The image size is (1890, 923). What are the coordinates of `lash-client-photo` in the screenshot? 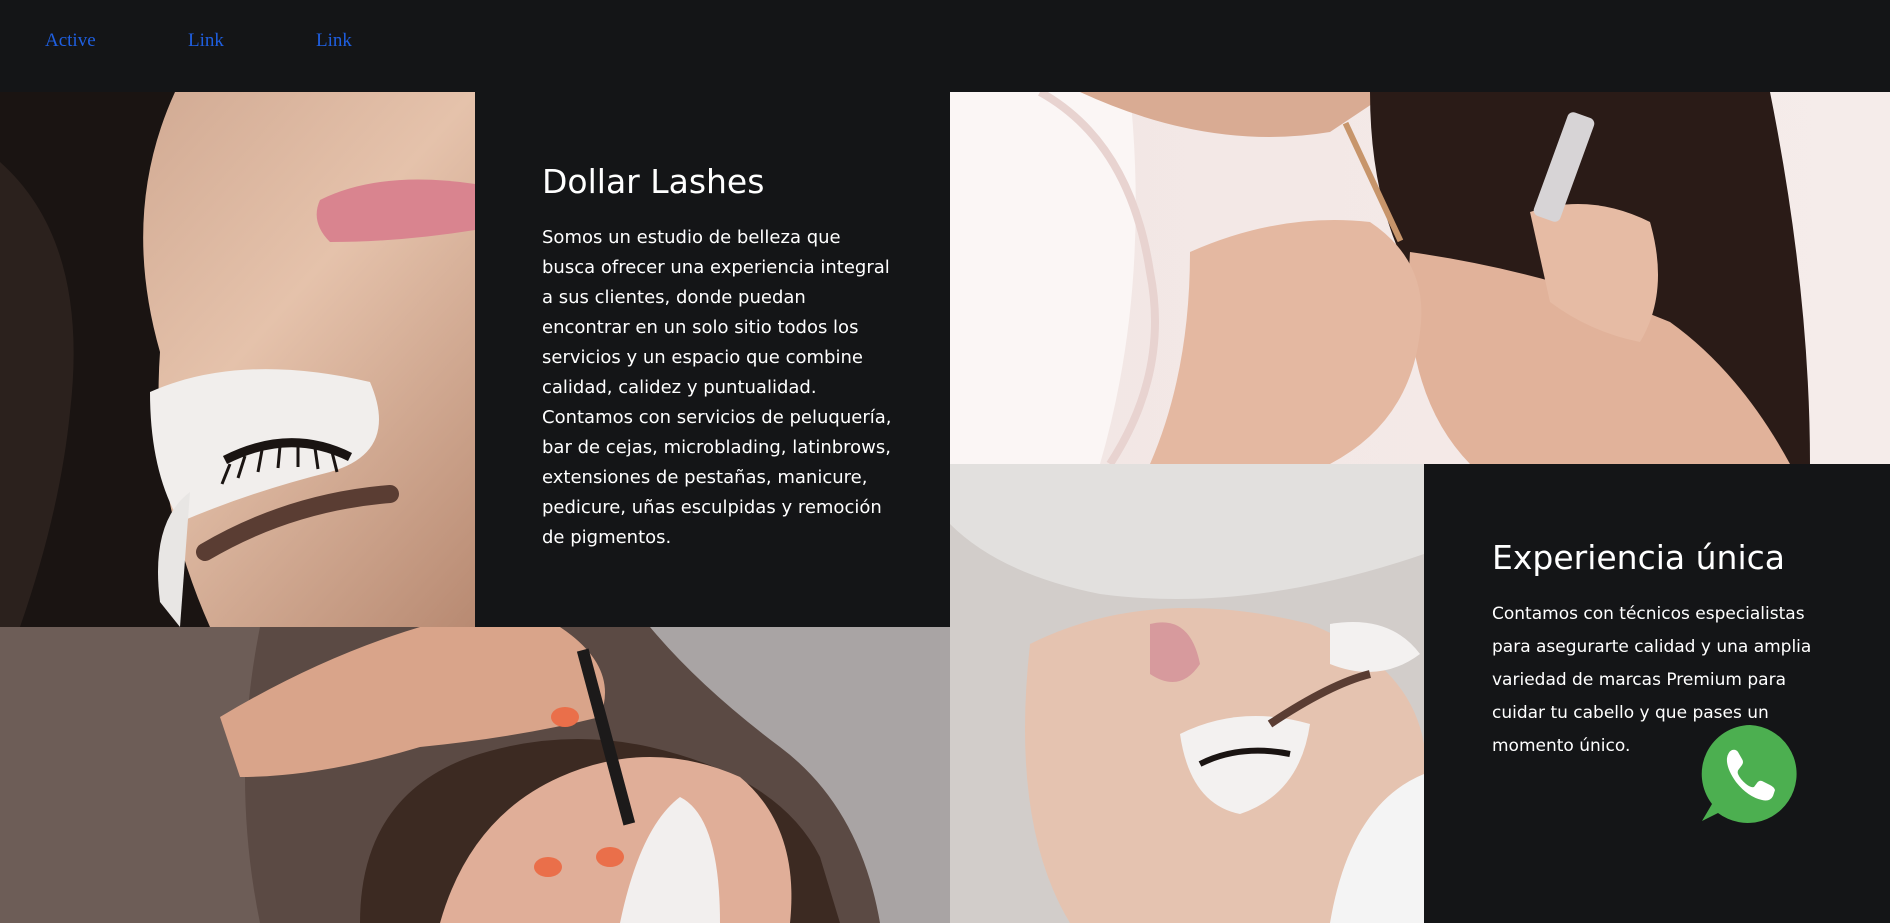 It's located at (1187, 693).